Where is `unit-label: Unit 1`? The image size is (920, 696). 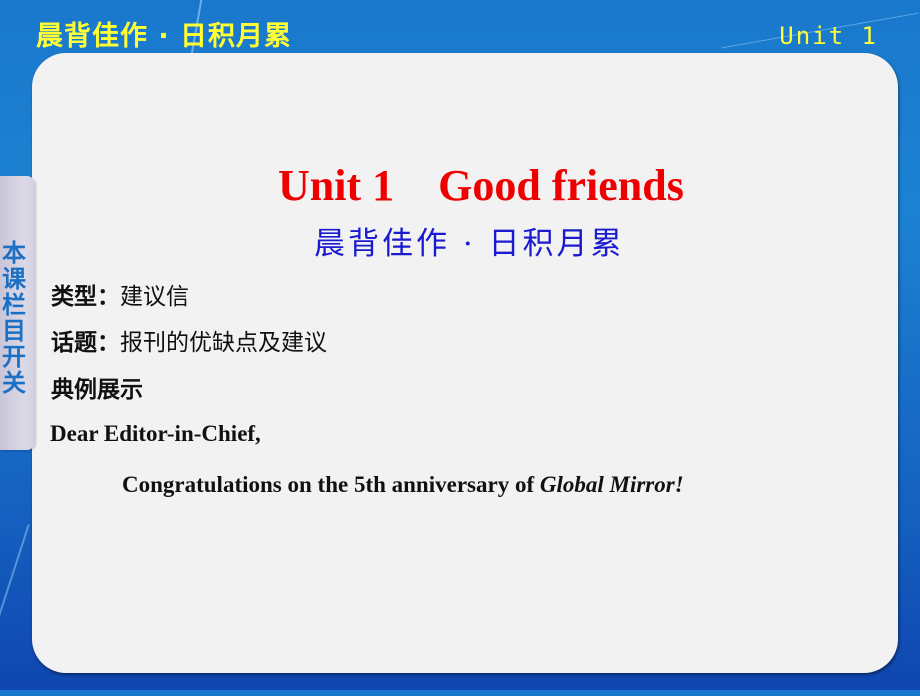
unit-label: Unit 1 is located at coordinates (828, 36).